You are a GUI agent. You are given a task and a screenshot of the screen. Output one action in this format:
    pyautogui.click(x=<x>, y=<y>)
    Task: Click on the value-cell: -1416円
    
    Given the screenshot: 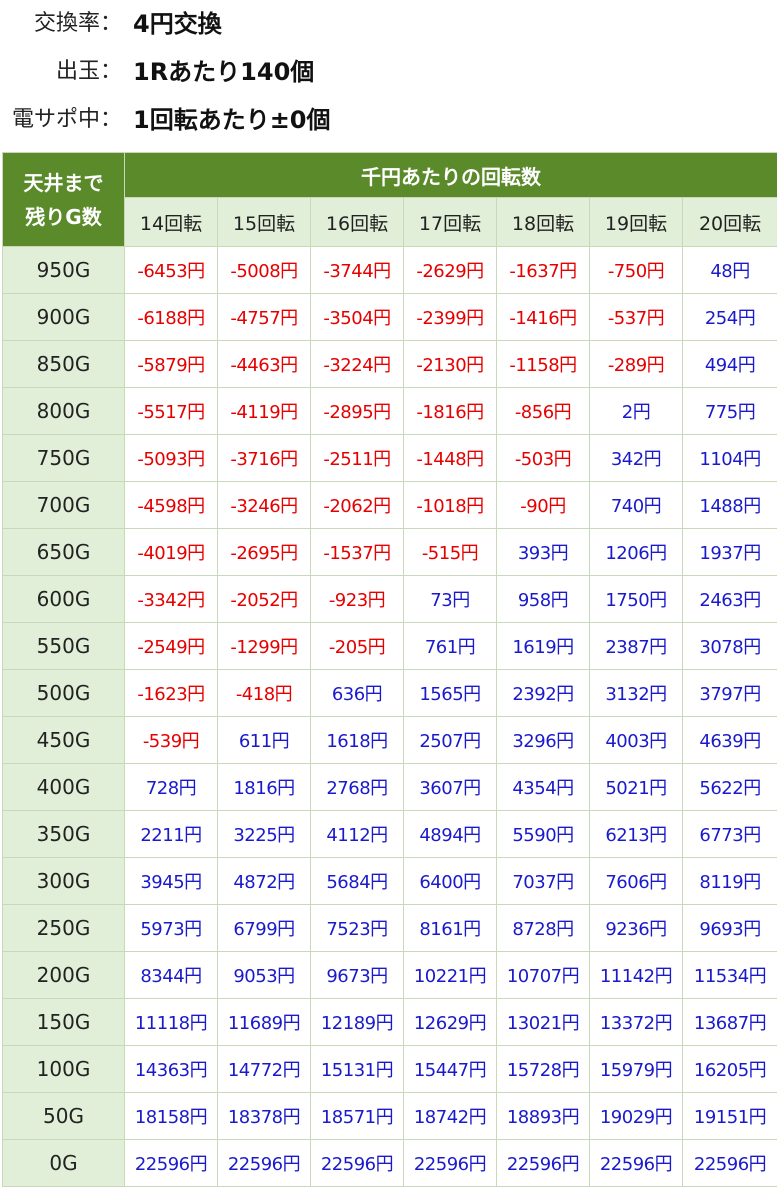 What is the action you would take?
    pyautogui.click(x=543, y=317)
    